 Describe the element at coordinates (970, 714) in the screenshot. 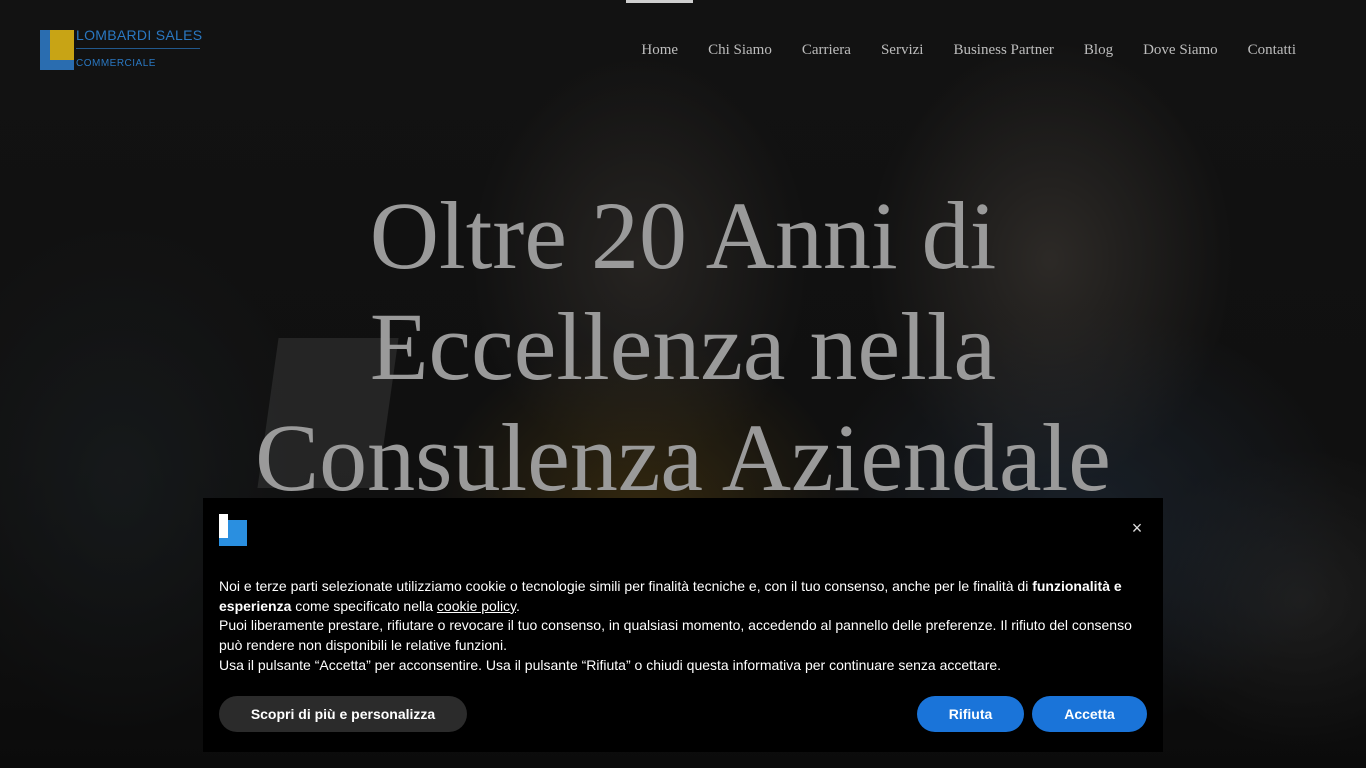

I see `reject-button: Rifiuta` at that location.